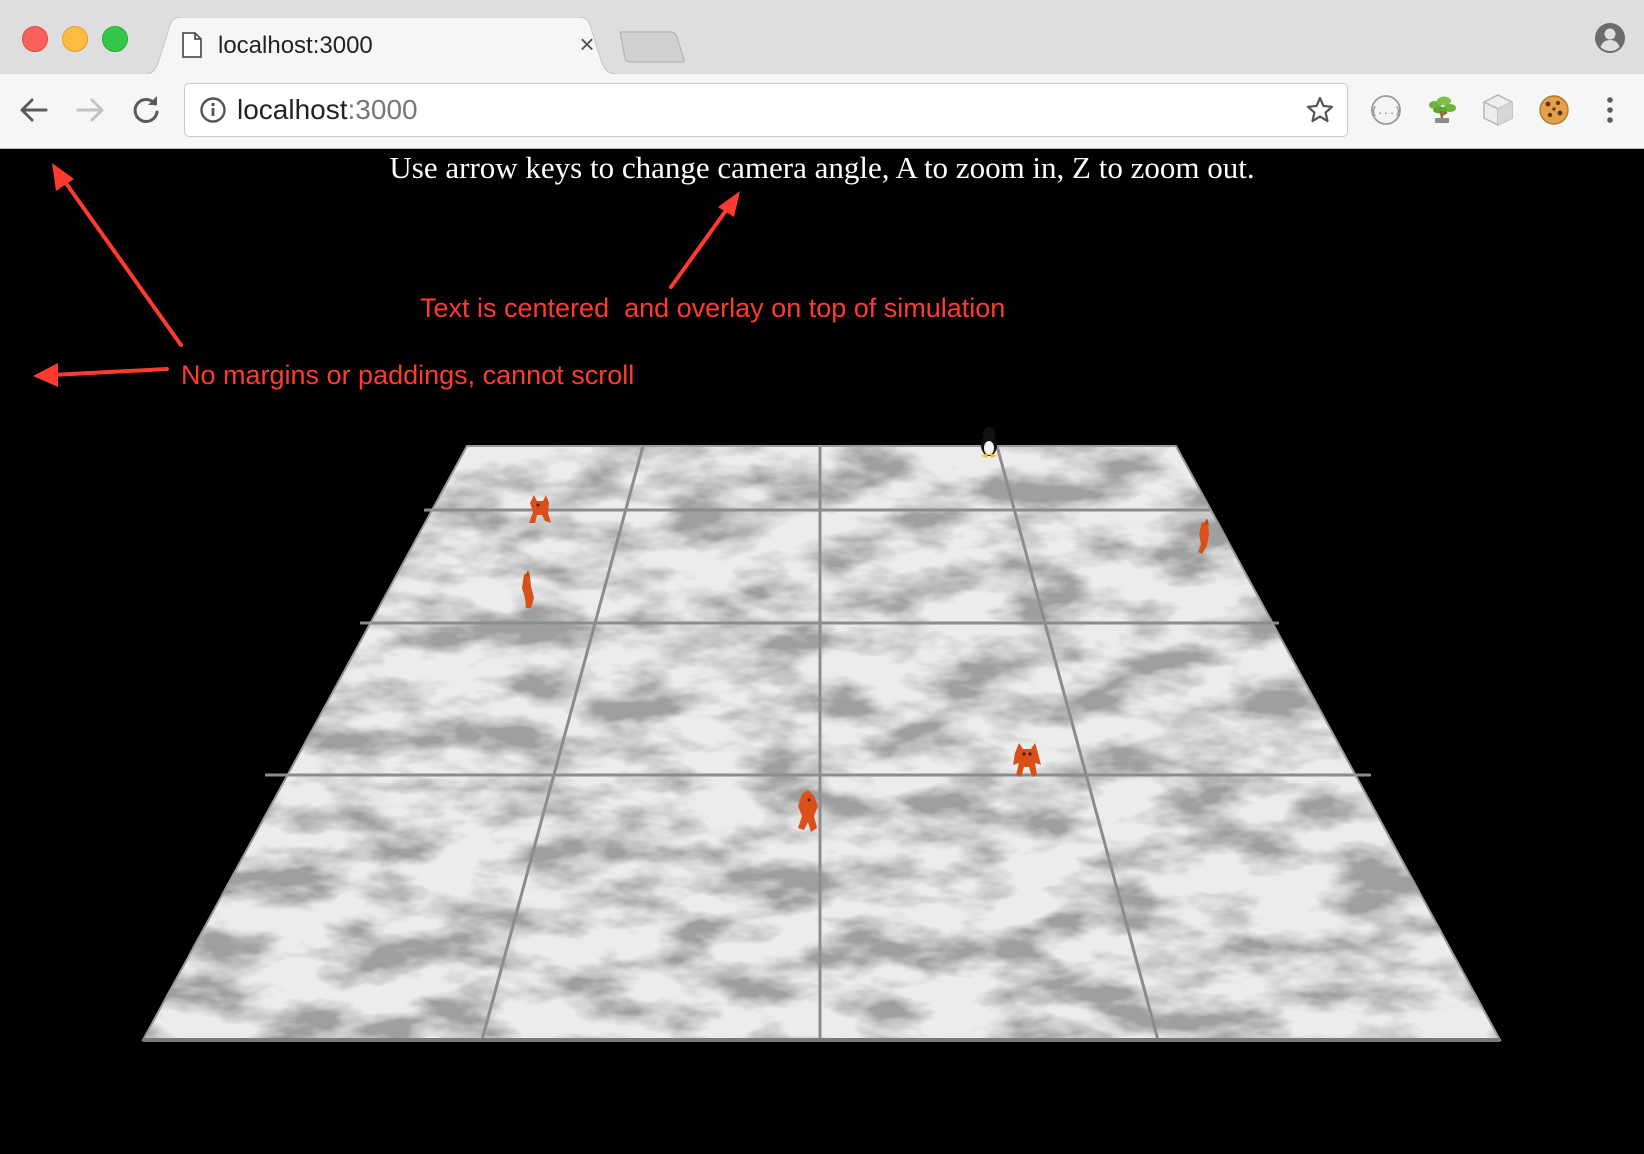  What do you see at coordinates (382, 109) in the screenshot?
I see `url-port: :3000` at bounding box center [382, 109].